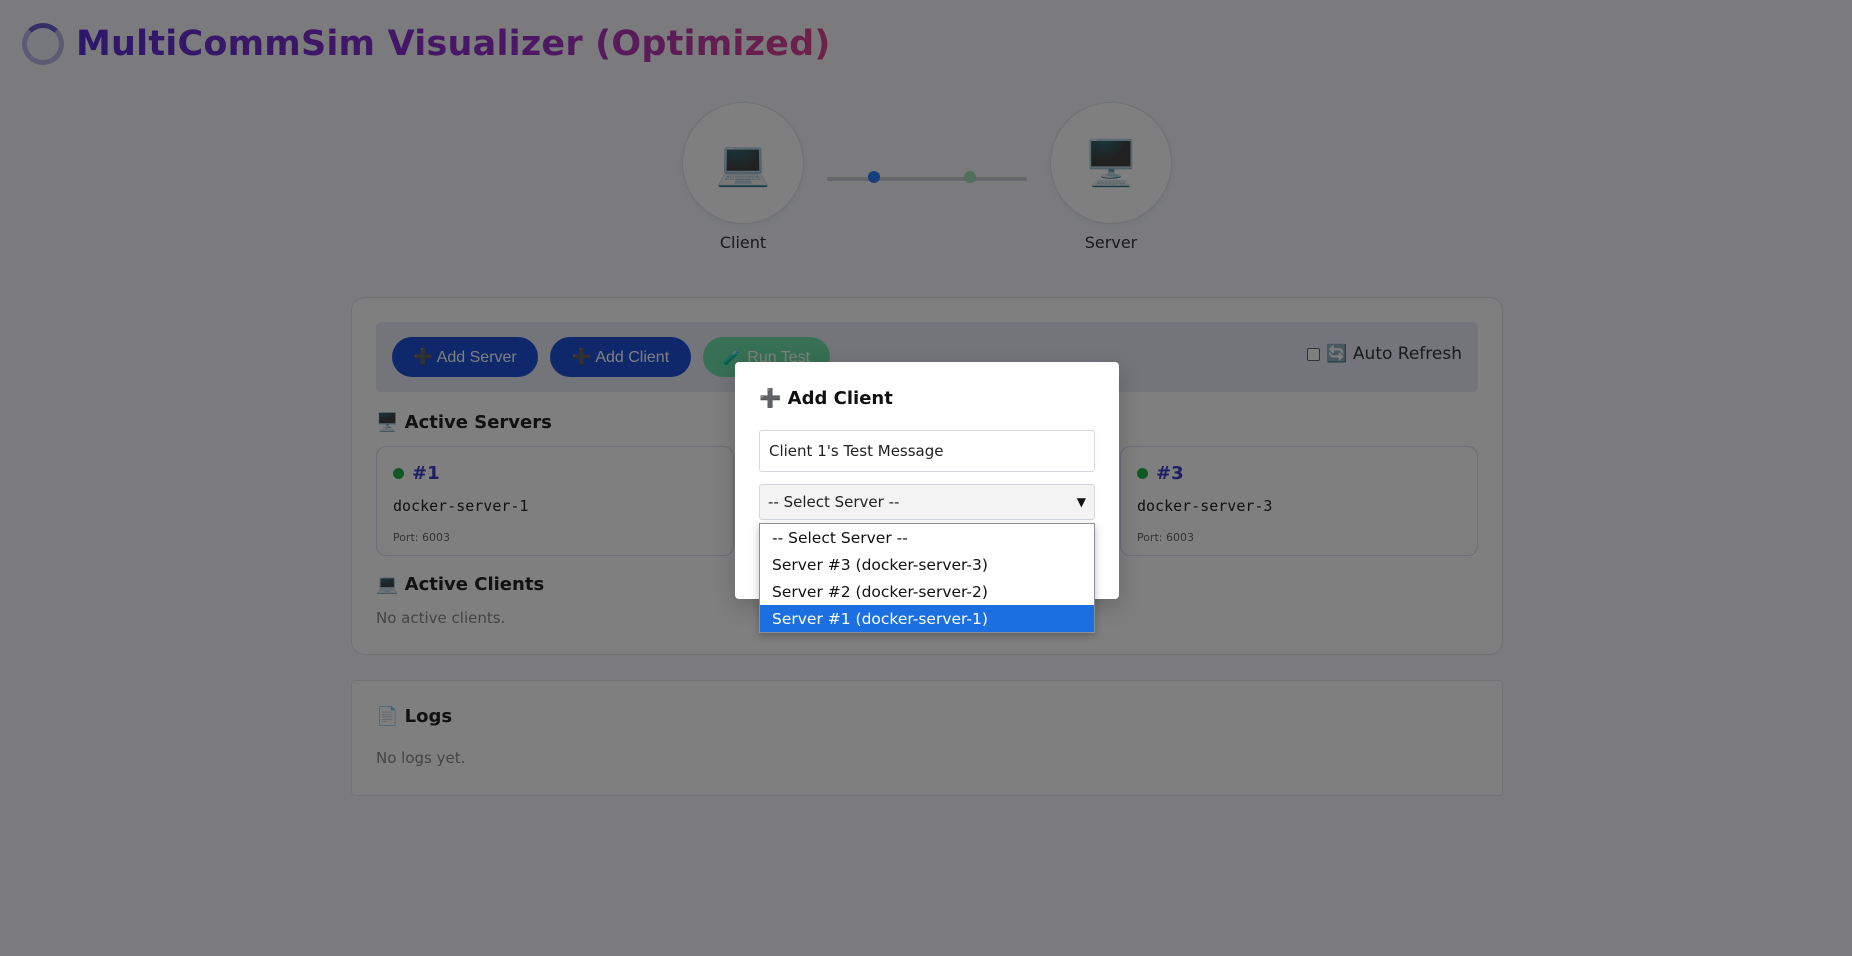  I want to click on select-option: -- Select Server --, so click(927, 537).